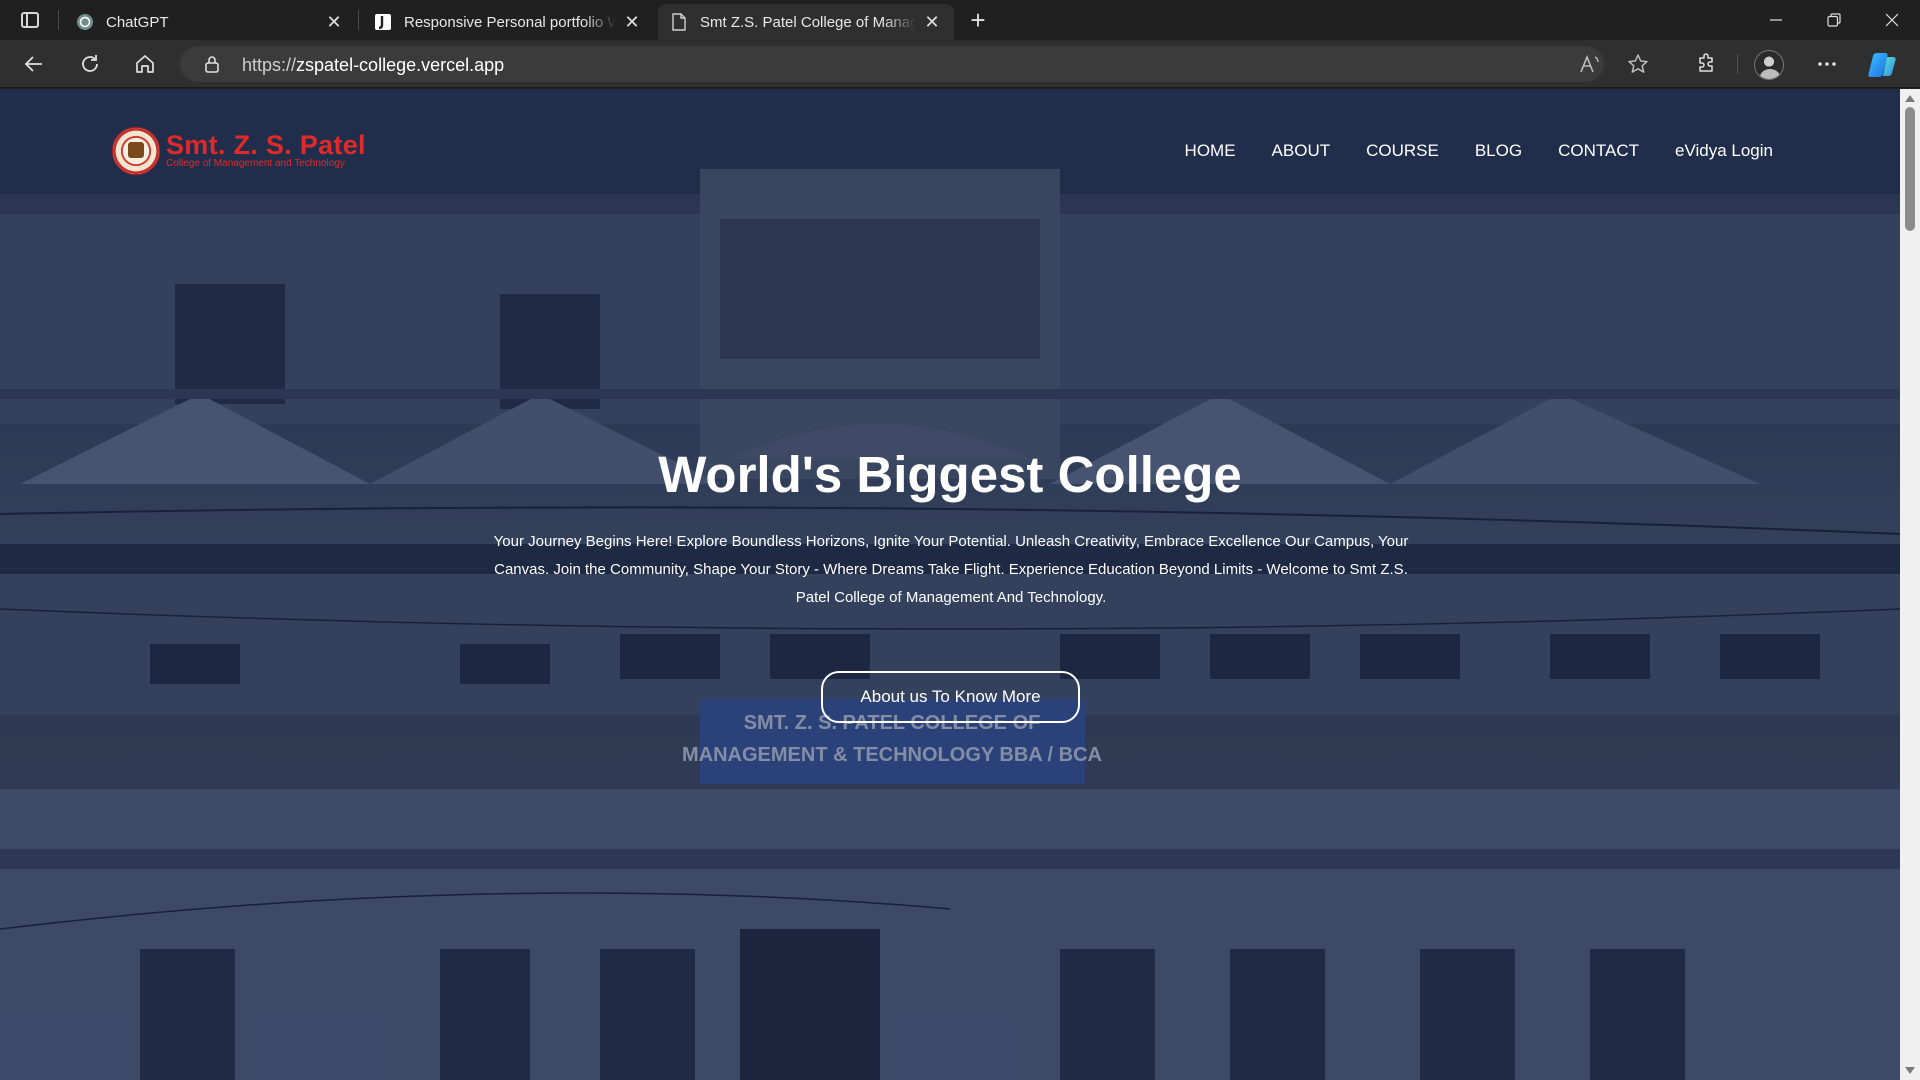  Describe the element at coordinates (383, 22) in the screenshot. I see `portfolio-icon` at that location.